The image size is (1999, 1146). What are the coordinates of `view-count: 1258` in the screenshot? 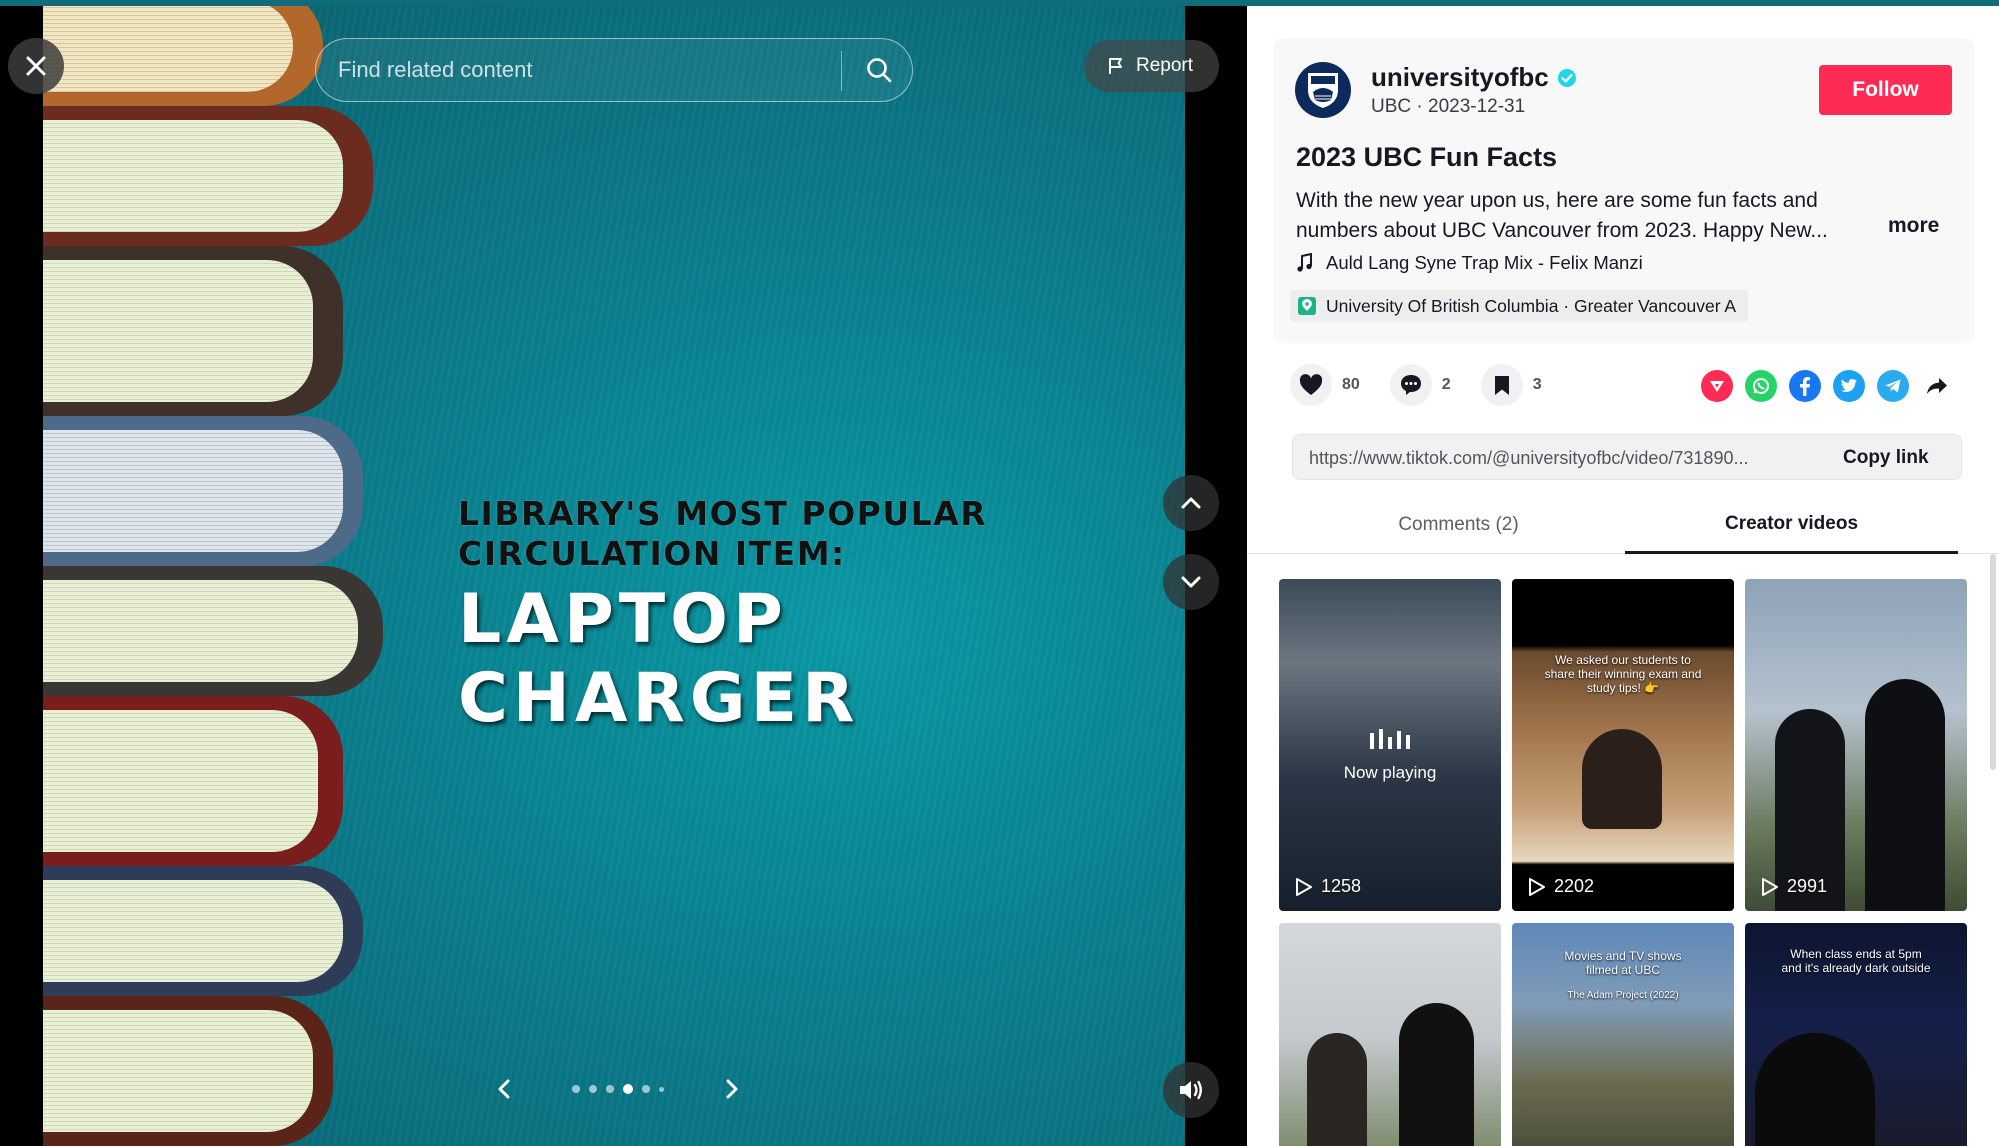 It's located at (1328, 886).